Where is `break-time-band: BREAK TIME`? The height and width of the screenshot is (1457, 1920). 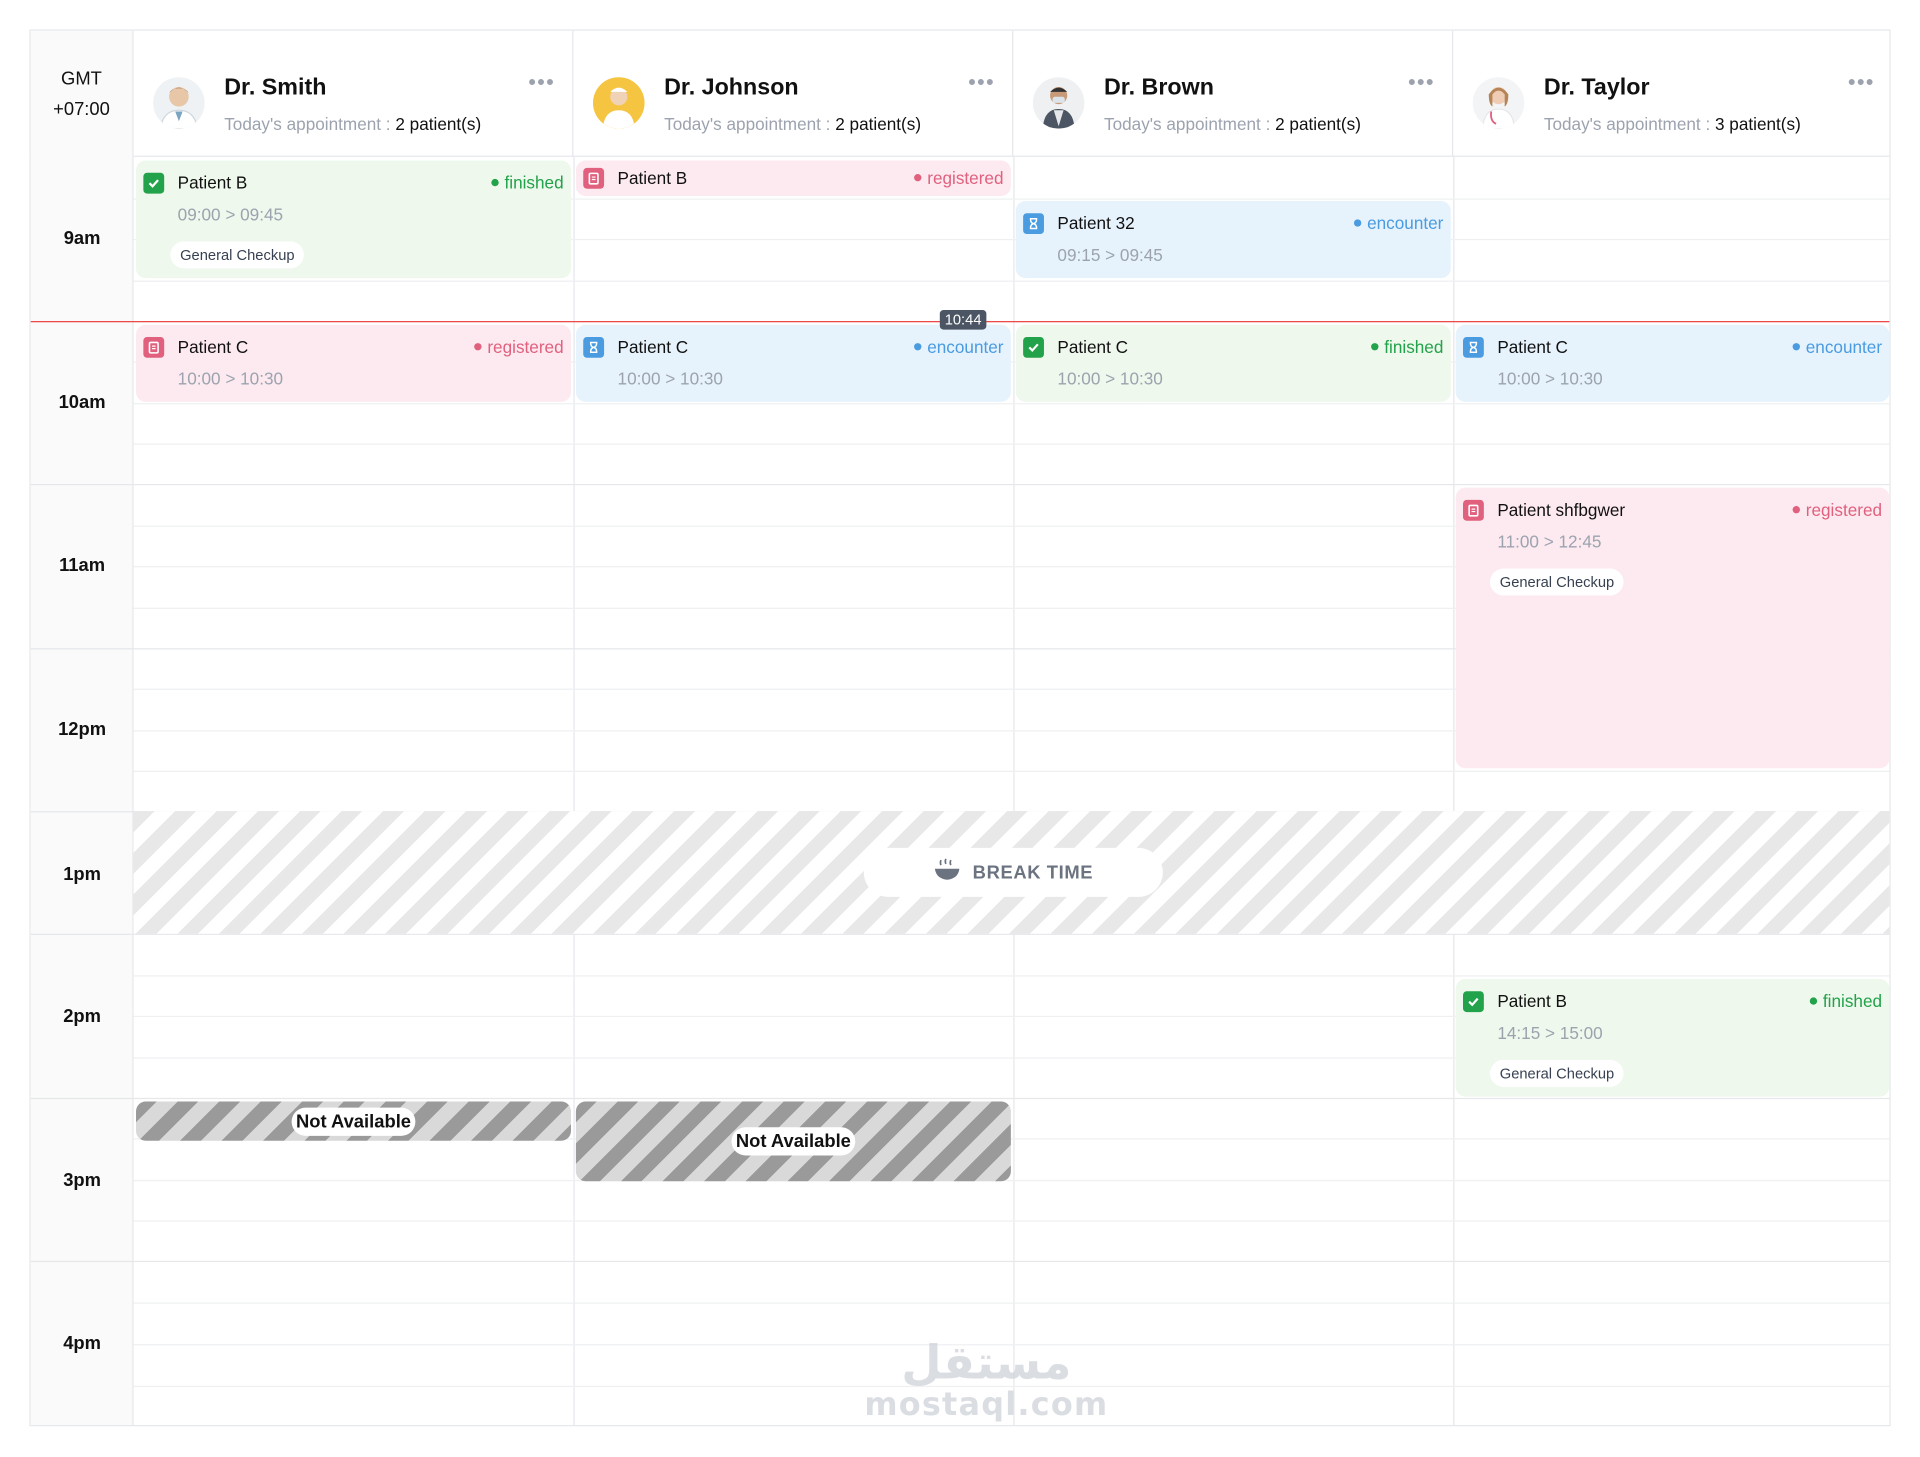
break-time-band: BREAK TIME is located at coordinates (1011, 872).